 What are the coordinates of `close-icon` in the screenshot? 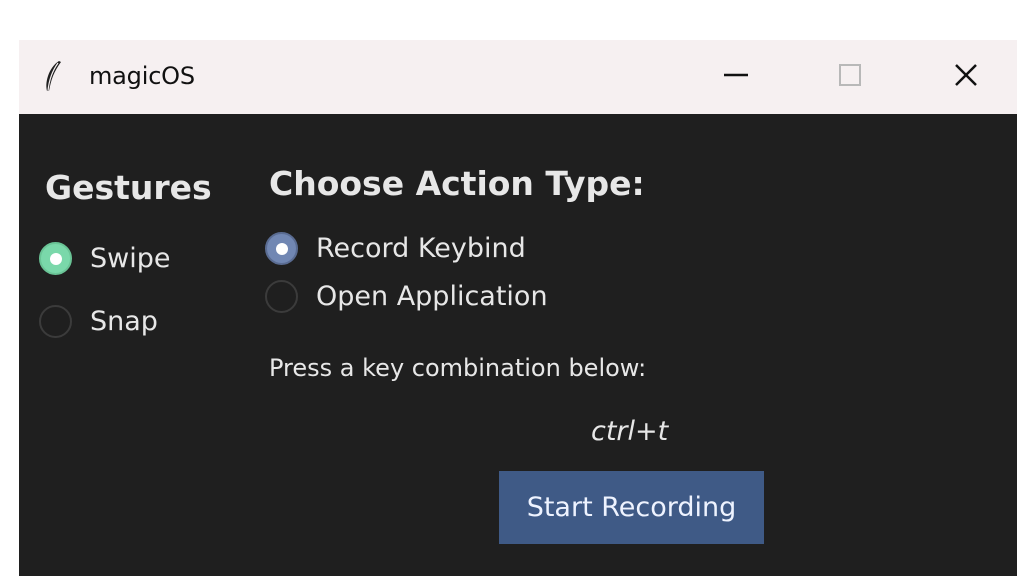 It's located at (966, 77).